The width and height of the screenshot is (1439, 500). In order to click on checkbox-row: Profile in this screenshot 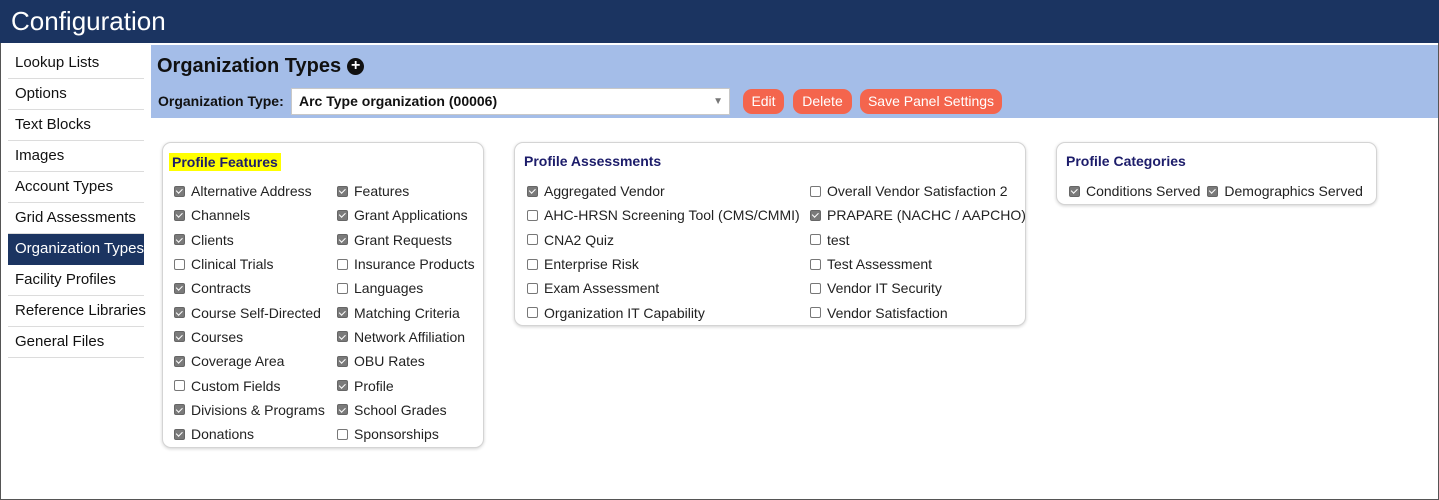, I will do `click(406, 385)`.